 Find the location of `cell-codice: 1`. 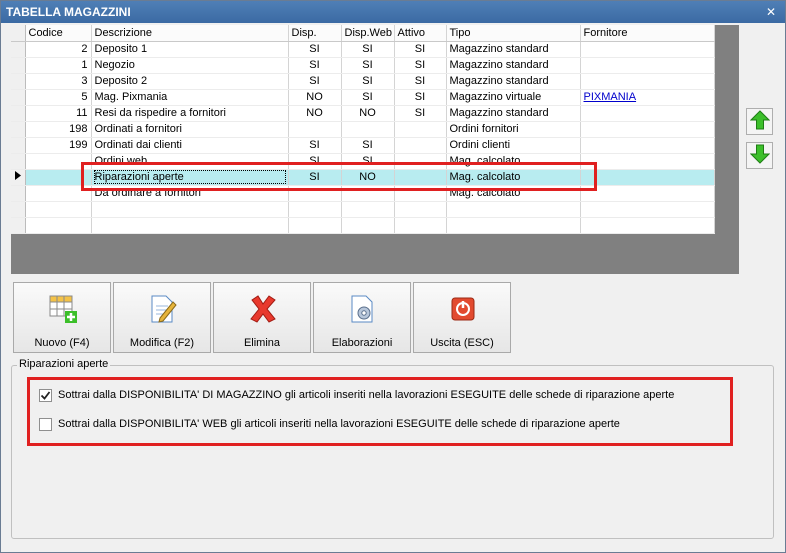

cell-codice: 1 is located at coordinates (58, 65).